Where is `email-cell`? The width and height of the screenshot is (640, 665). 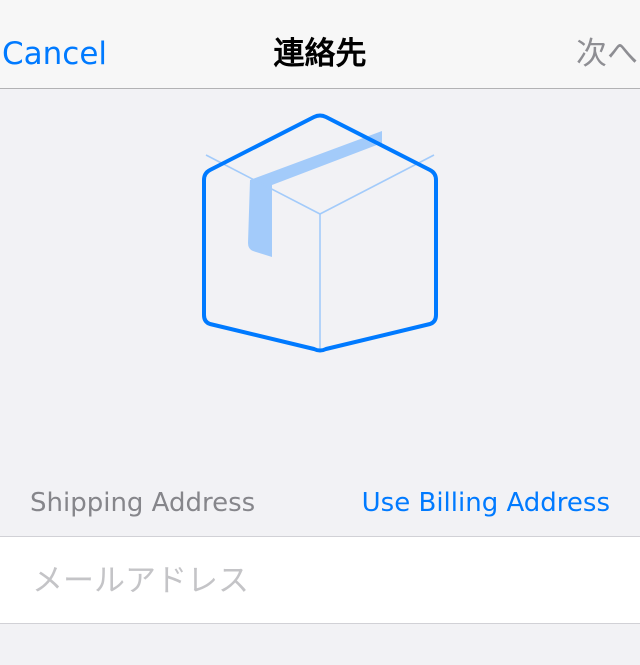
email-cell is located at coordinates (320, 580).